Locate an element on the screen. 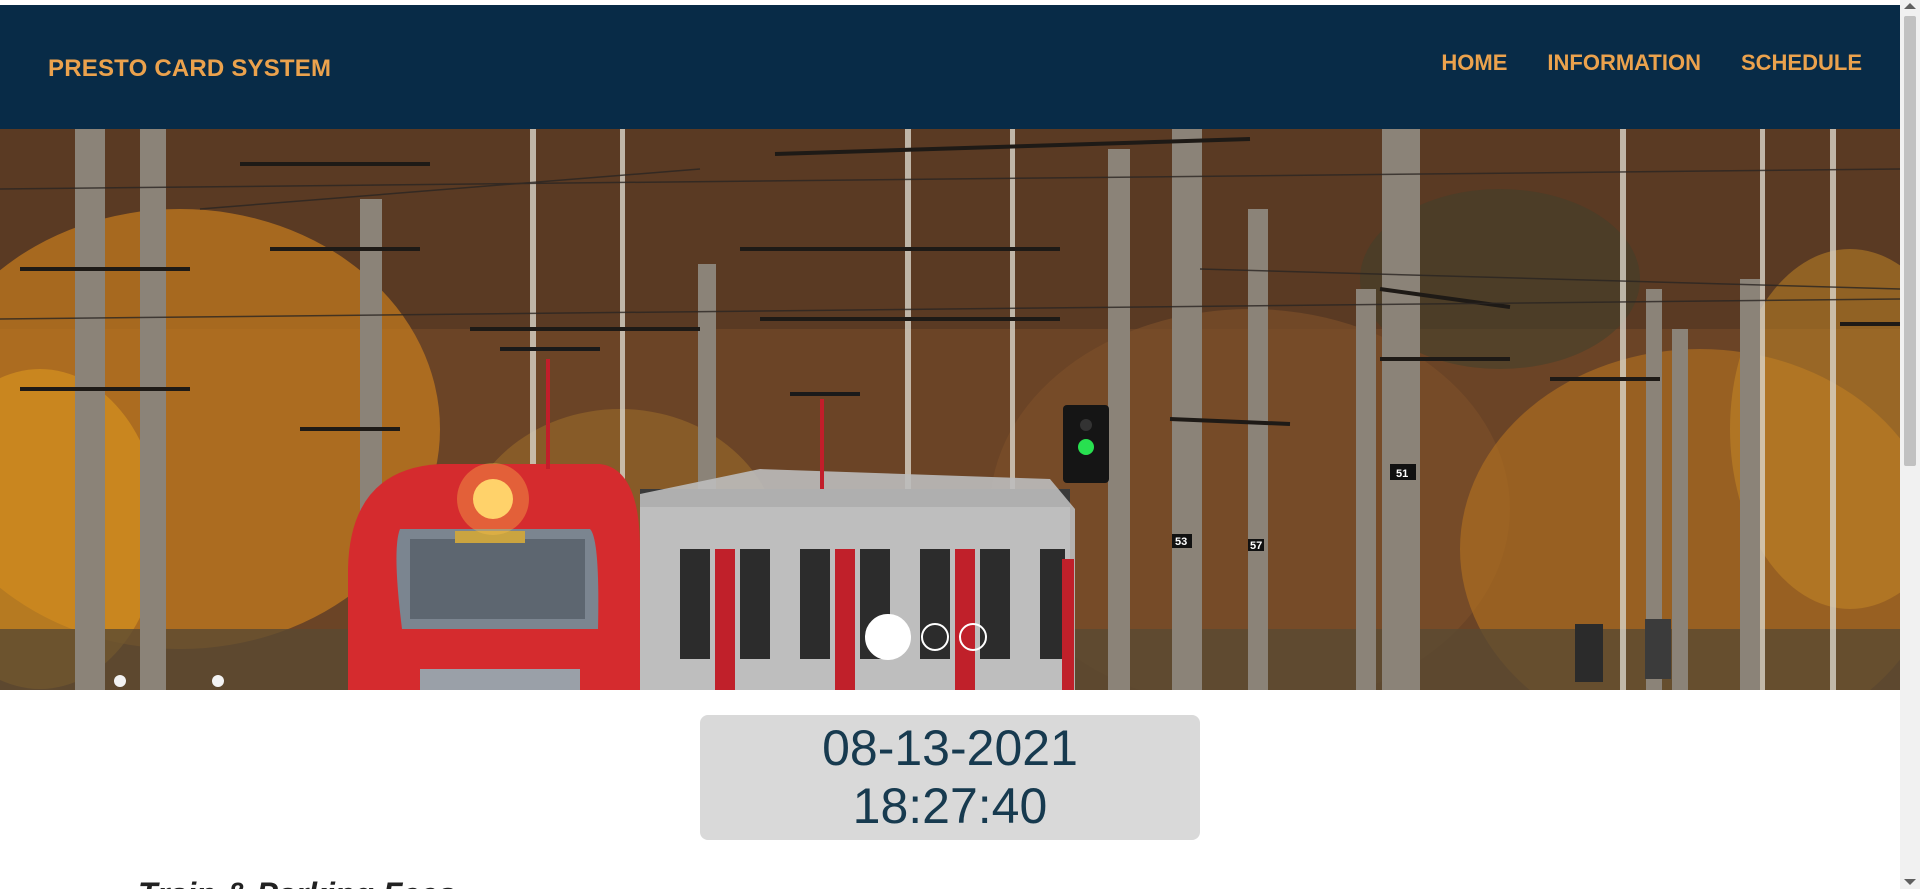 This screenshot has width=1920, height=889. nav-link-home: HOME is located at coordinates (1474, 63).